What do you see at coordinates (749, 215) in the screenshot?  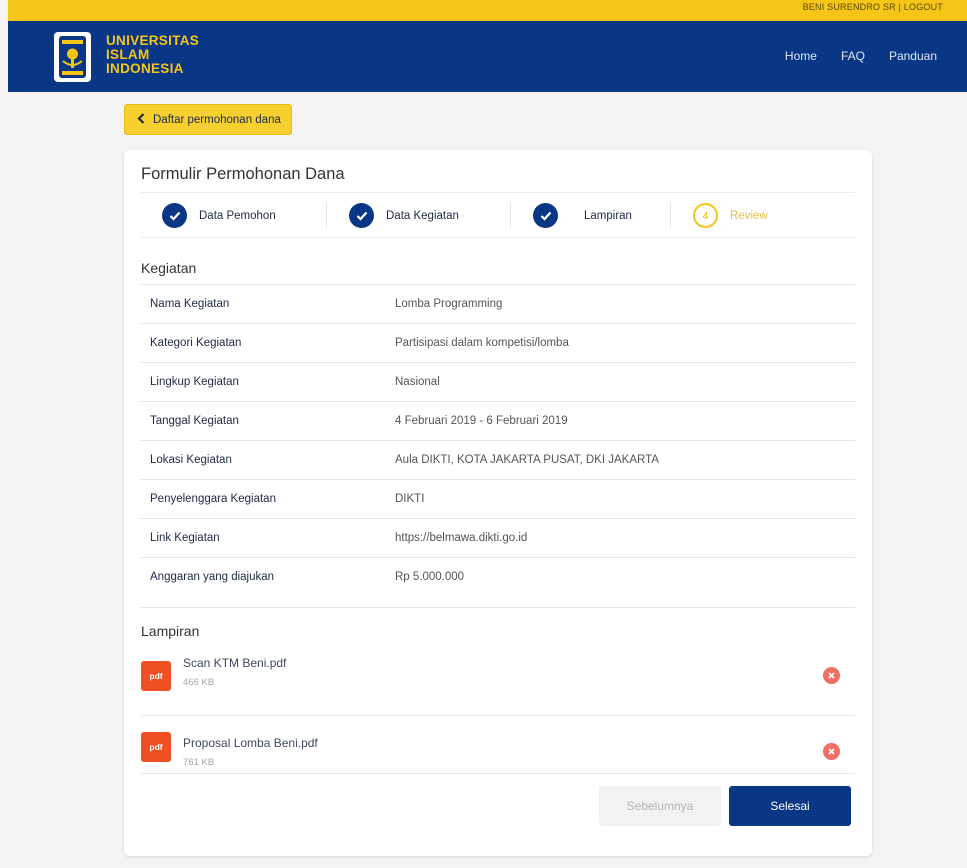 I see `step-label: Review` at bounding box center [749, 215].